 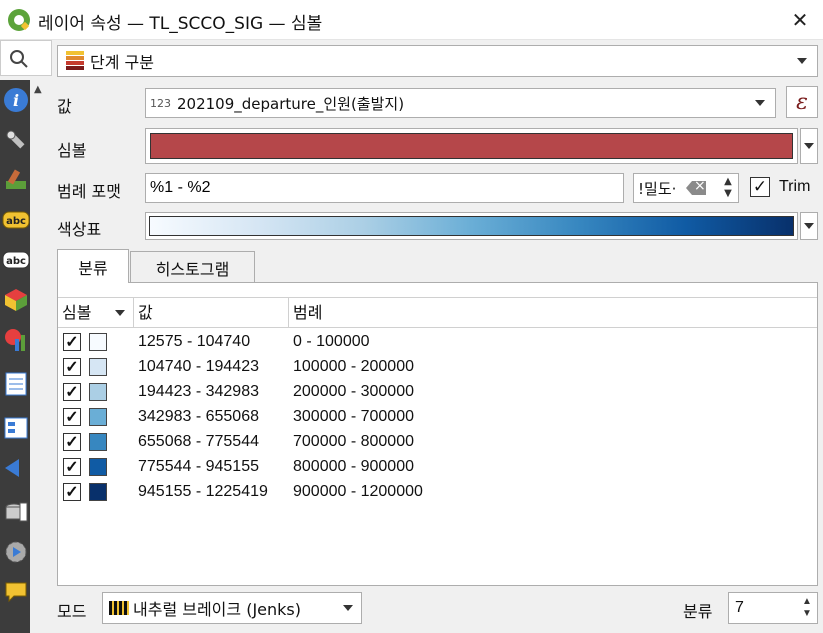 I want to click on table-row: ✓ 655068 - 775544 700000 - 800000, so click(x=437, y=442).